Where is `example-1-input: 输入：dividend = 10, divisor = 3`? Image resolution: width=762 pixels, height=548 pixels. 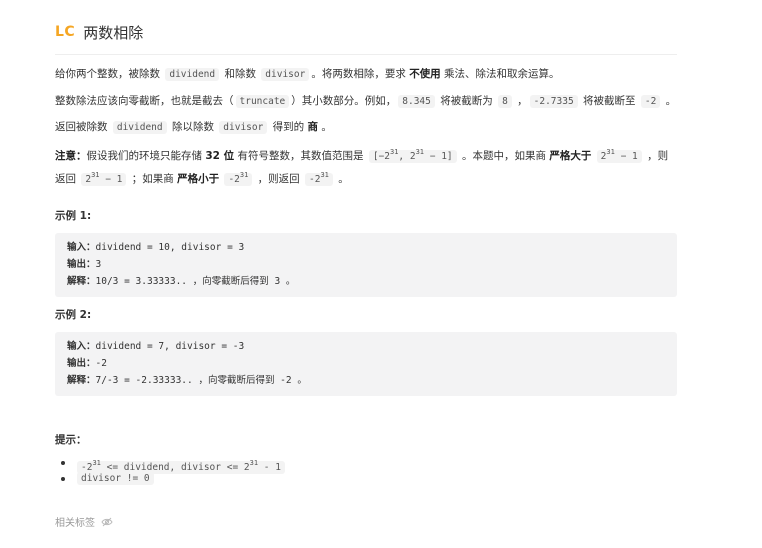
example-1-input: 输入：dividend = 10, divisor = 3 is located at coordinates (155, 247).